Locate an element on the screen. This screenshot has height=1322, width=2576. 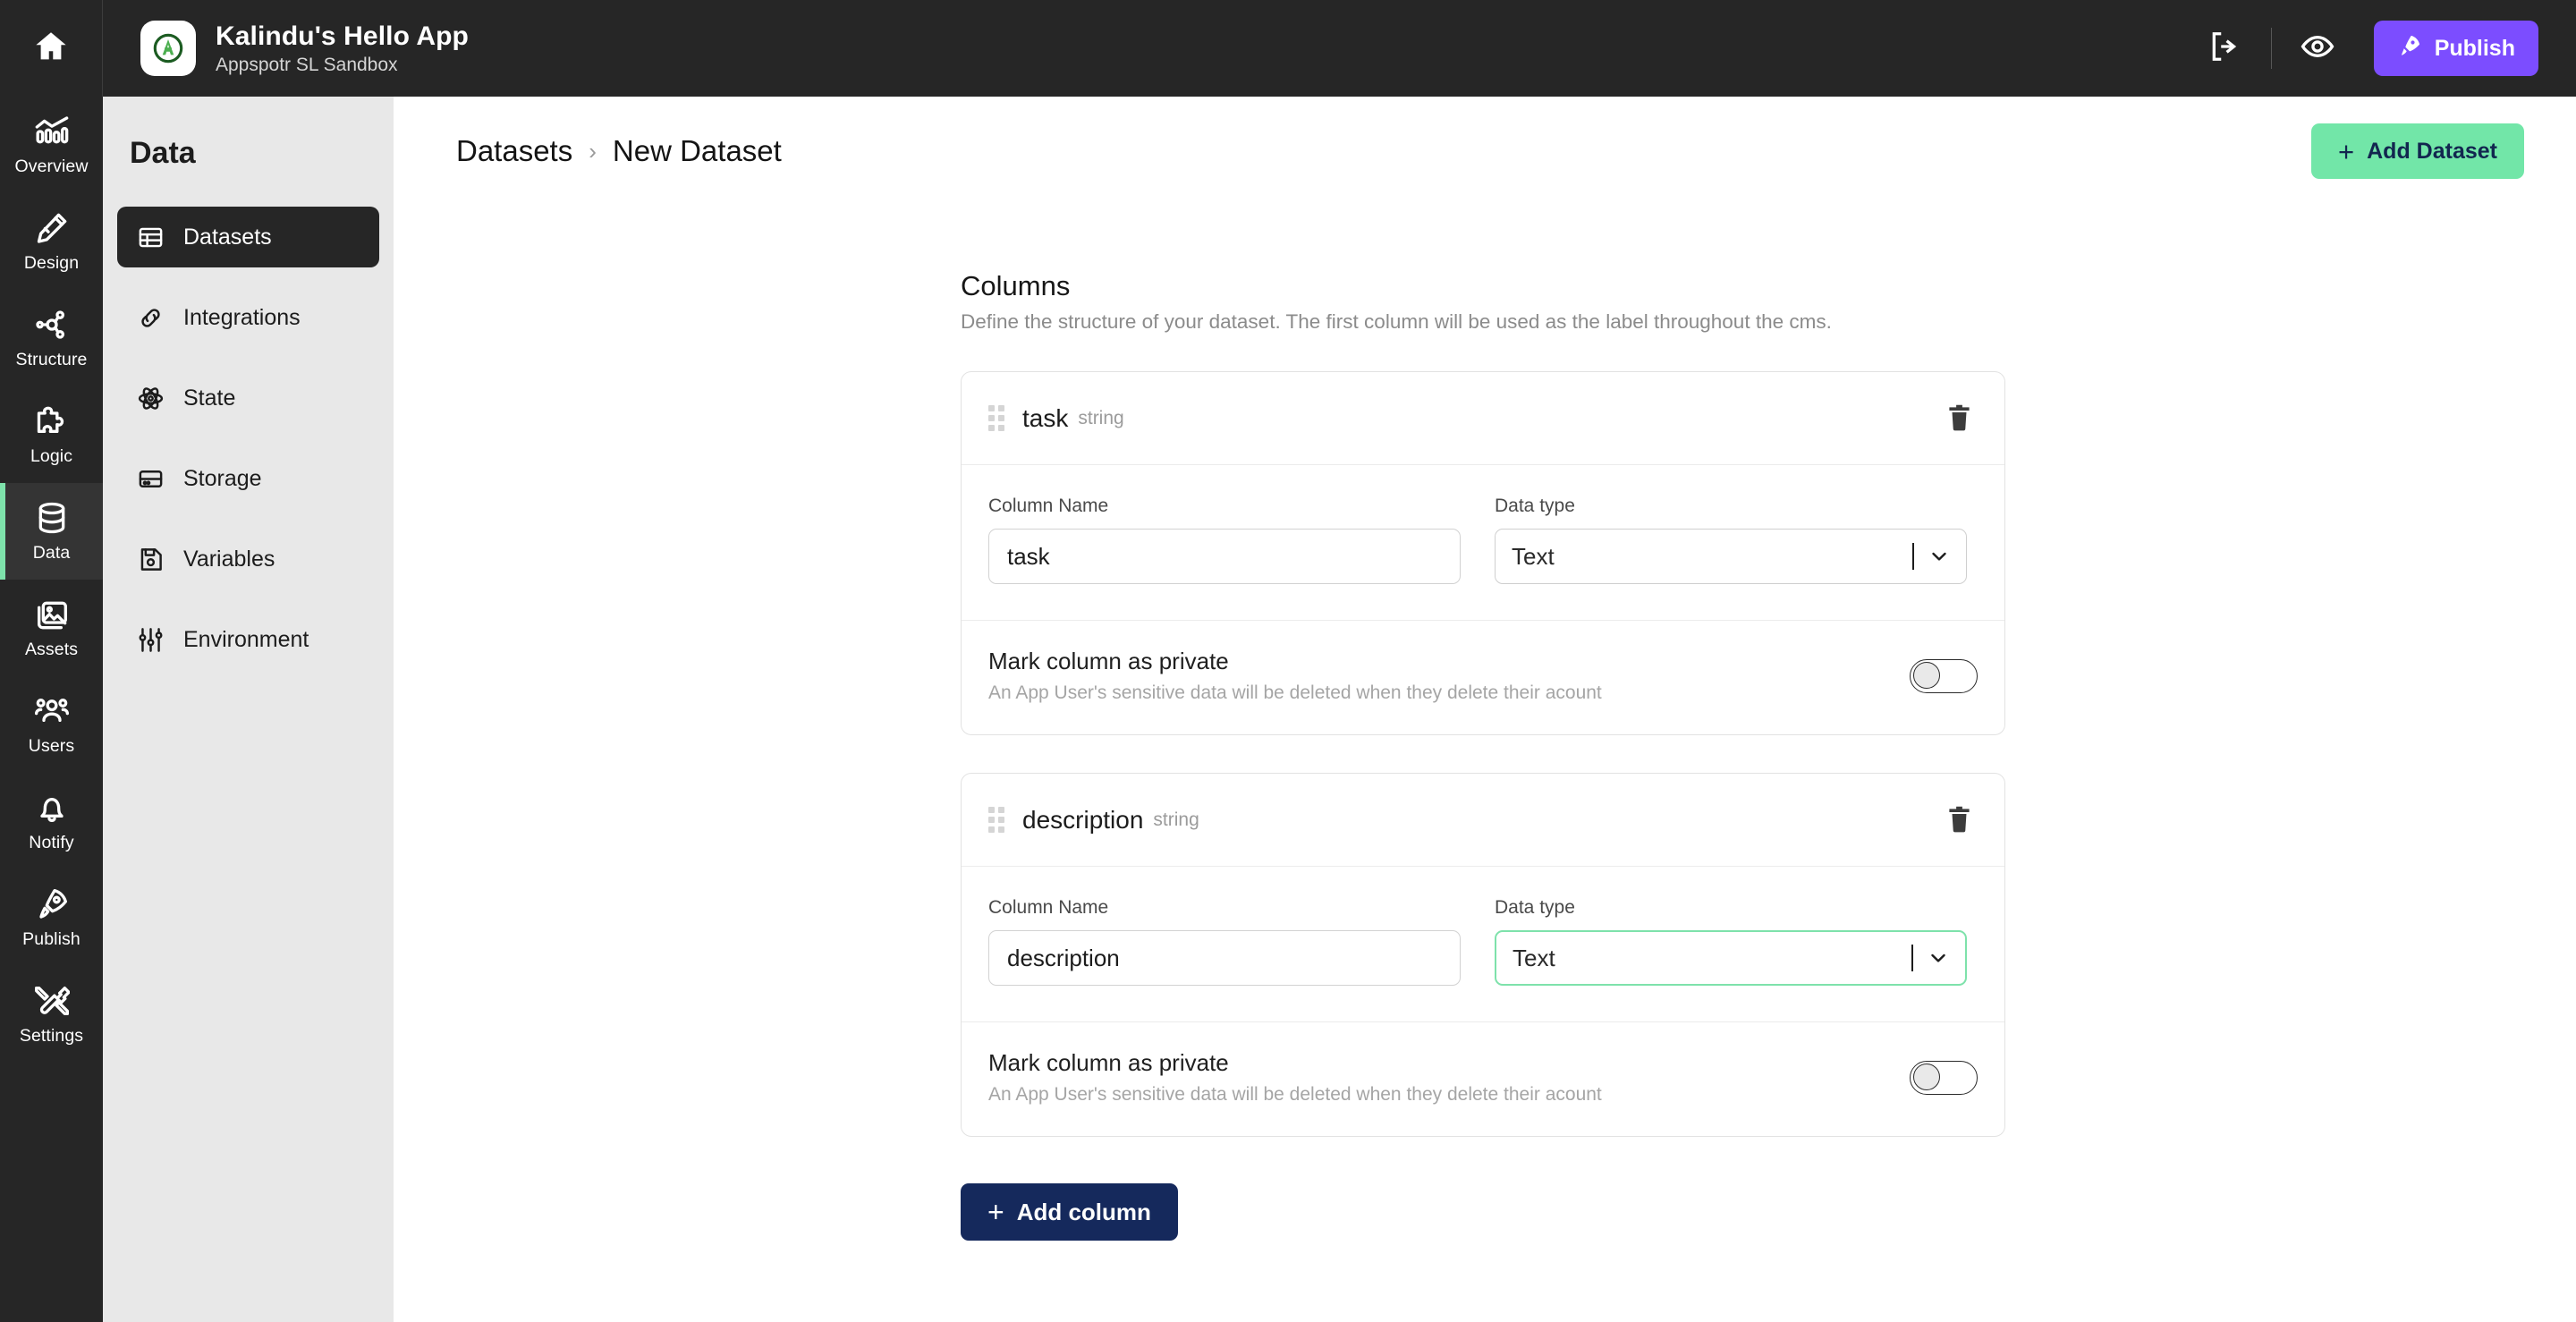
rail-label-overview: Overview is located at coordinates (51, 167).